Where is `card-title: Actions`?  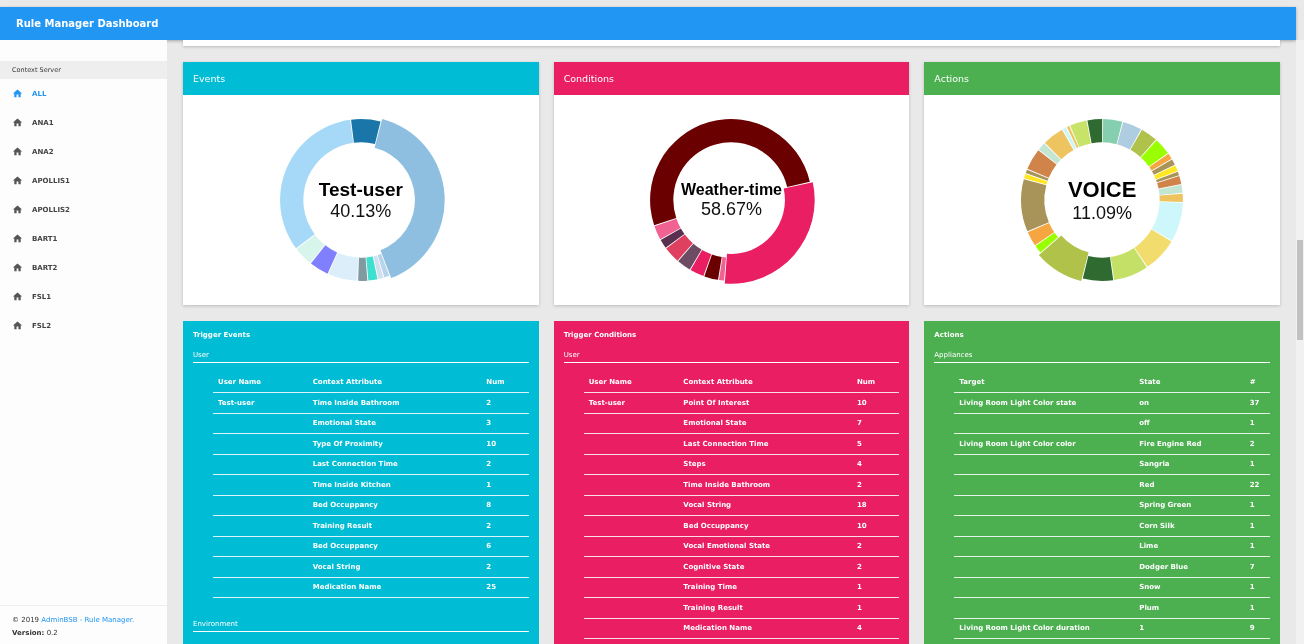
card-title: Actions is located at coordinates (952, 78).